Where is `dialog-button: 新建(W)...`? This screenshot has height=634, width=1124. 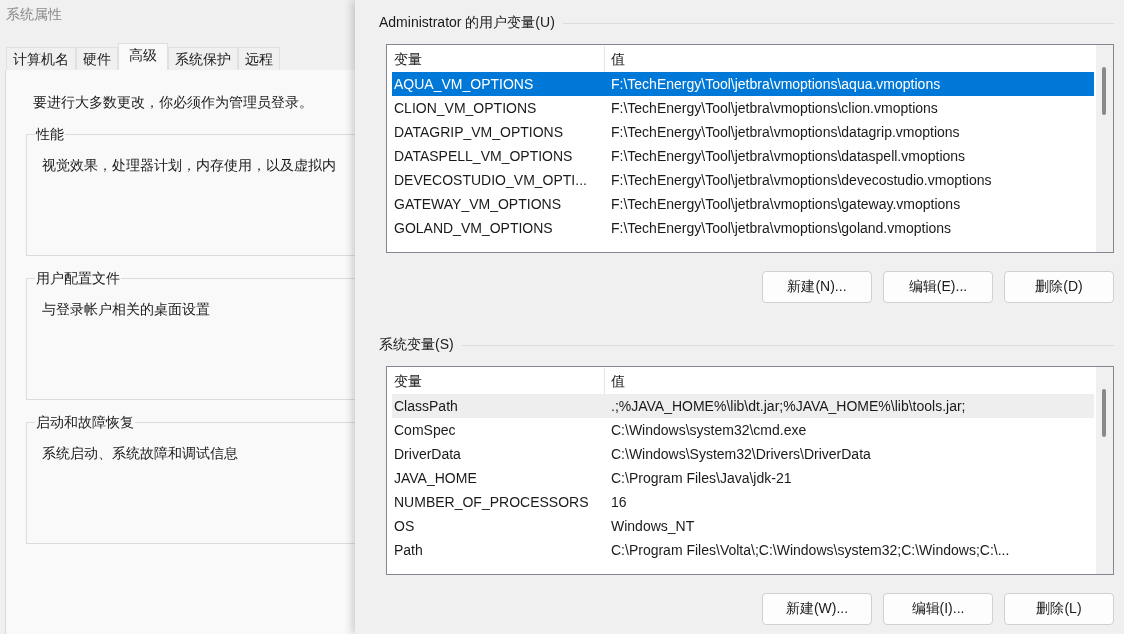 dialog-button: 新建(W)... is located at coordinates (817, 609).